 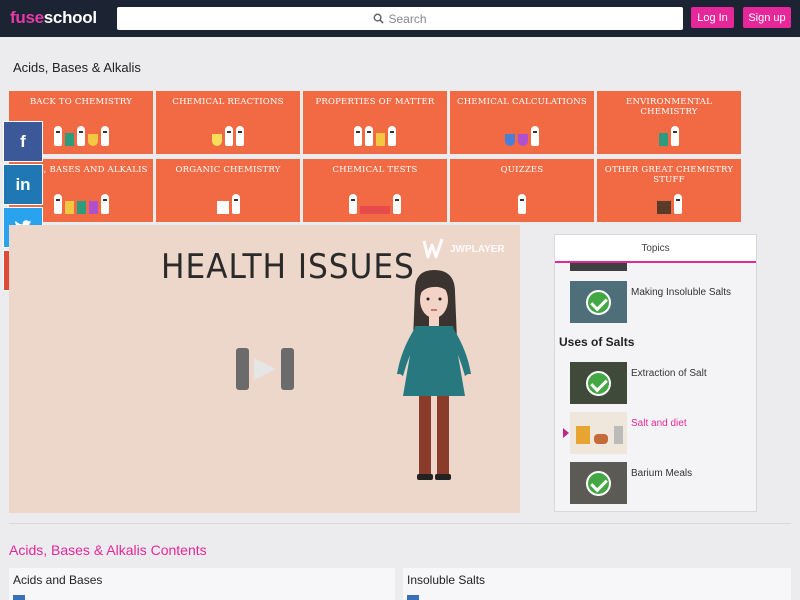 What do you see at coordinates (659, 423) in the screenshot?
I see `topic-label: Salt and diet` at bounding box center [659, 423].